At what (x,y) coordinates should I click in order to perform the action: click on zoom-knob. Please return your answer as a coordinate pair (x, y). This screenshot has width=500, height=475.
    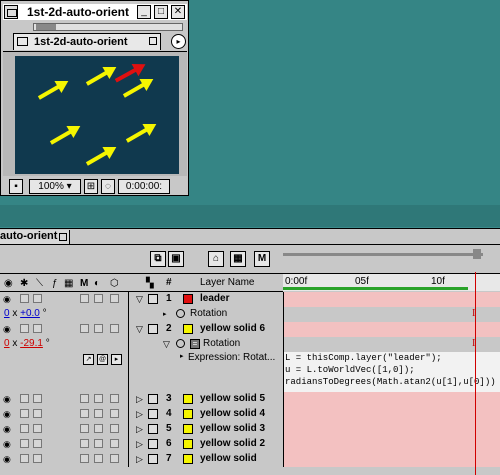
    Looking at the image, I should click on (477, 254).